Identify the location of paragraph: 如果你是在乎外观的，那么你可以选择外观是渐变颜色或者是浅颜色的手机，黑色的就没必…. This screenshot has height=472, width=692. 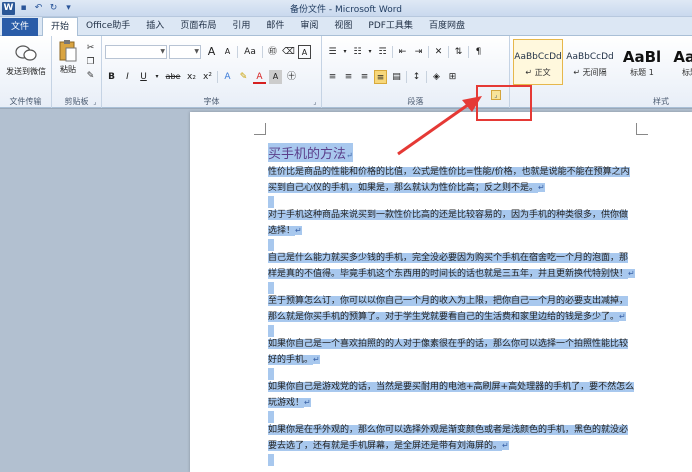
(452, 438).